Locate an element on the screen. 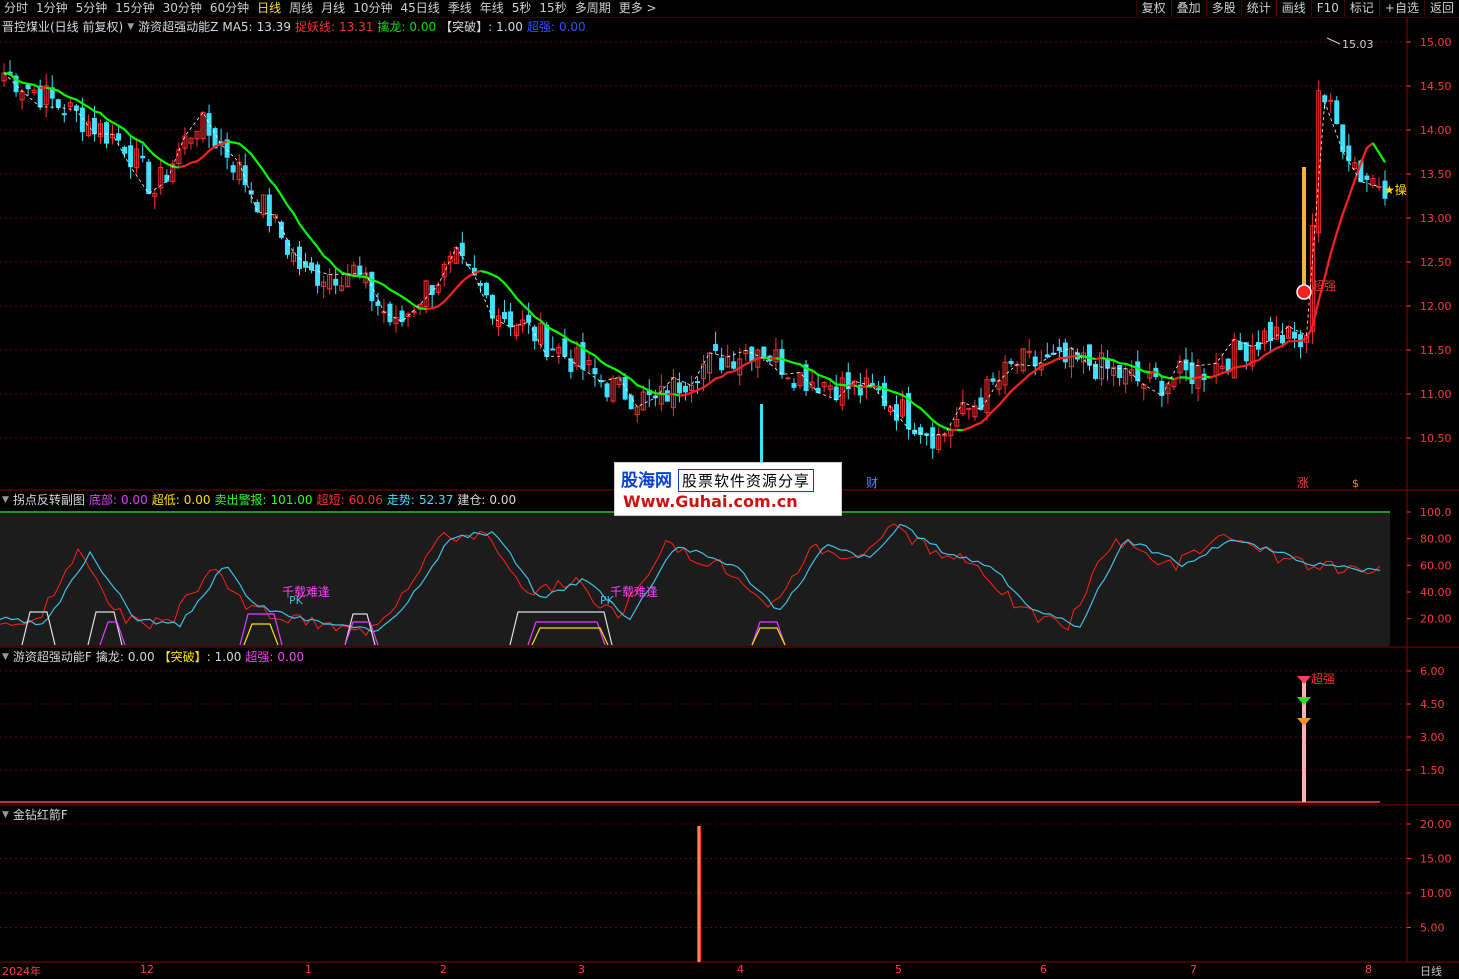 This screenshot has width=1459, height=979. watermark-logo: 股海网股票软件资源分享 Www.Guhai.com.cn is located at coordinates (728, 489).